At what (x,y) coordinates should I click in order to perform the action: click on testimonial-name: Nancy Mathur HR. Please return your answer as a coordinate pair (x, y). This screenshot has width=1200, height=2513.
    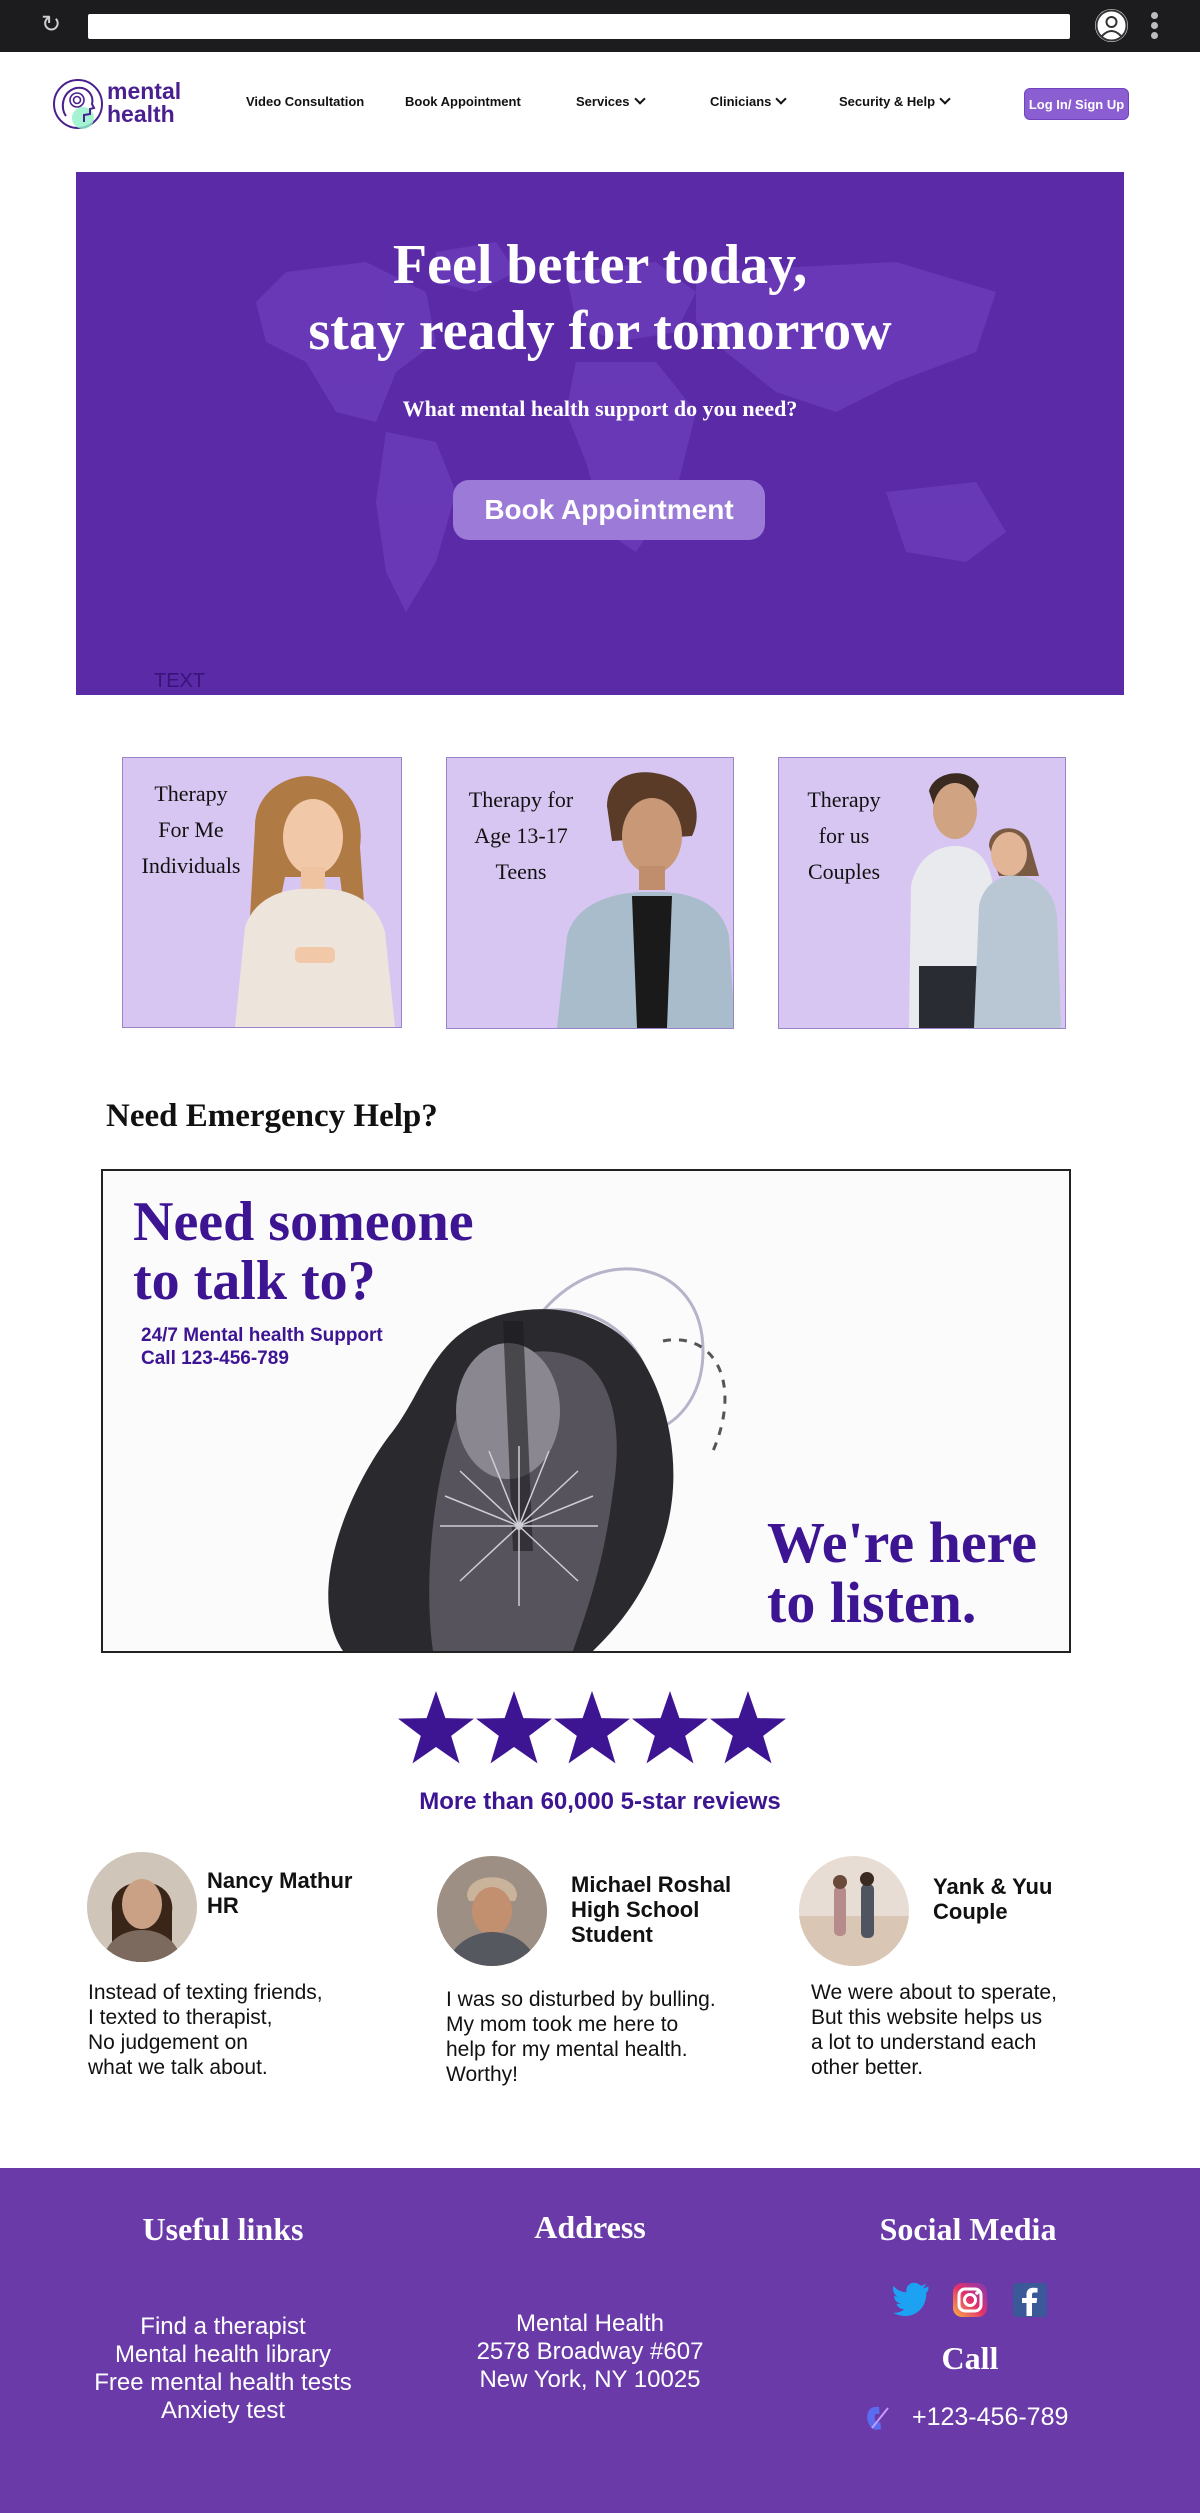
    Looking at the image, I should click on (279, 1893).